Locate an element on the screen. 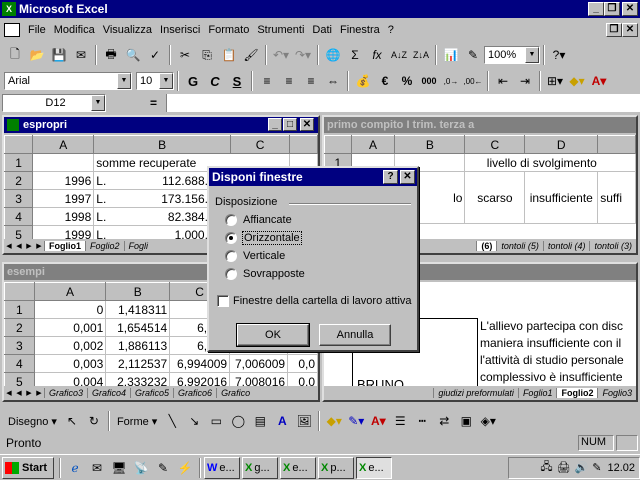  menu-finestra: Finestra is located at coordinates (360, 30).